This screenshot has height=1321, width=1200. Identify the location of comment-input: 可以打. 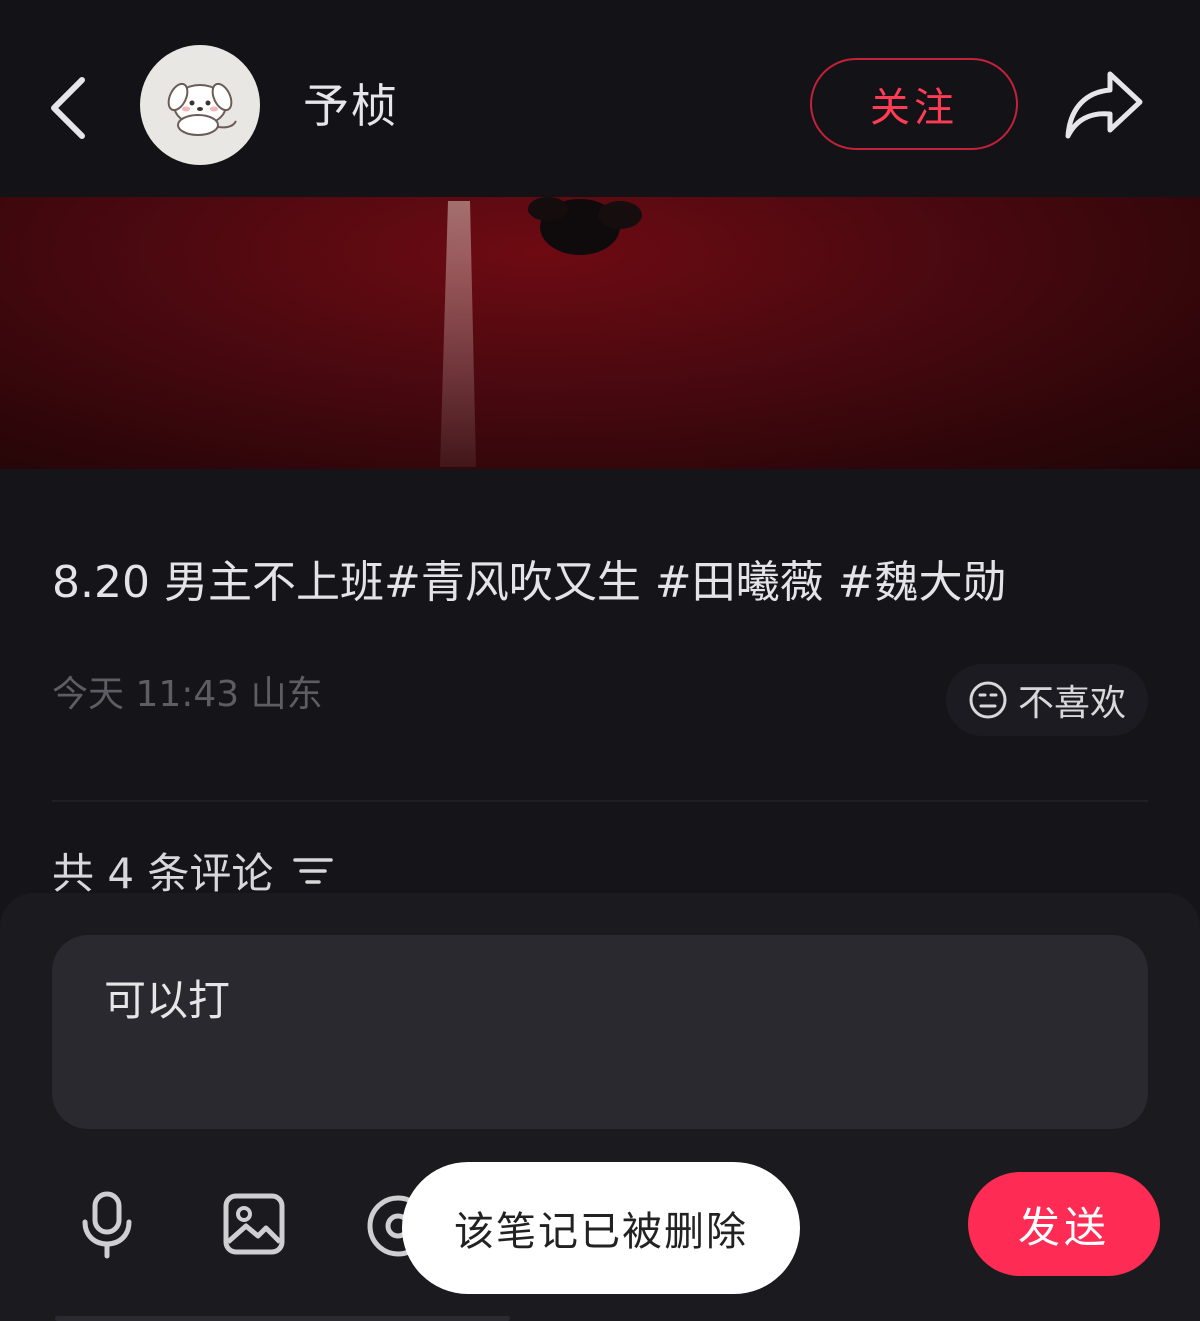
(600, 1032).